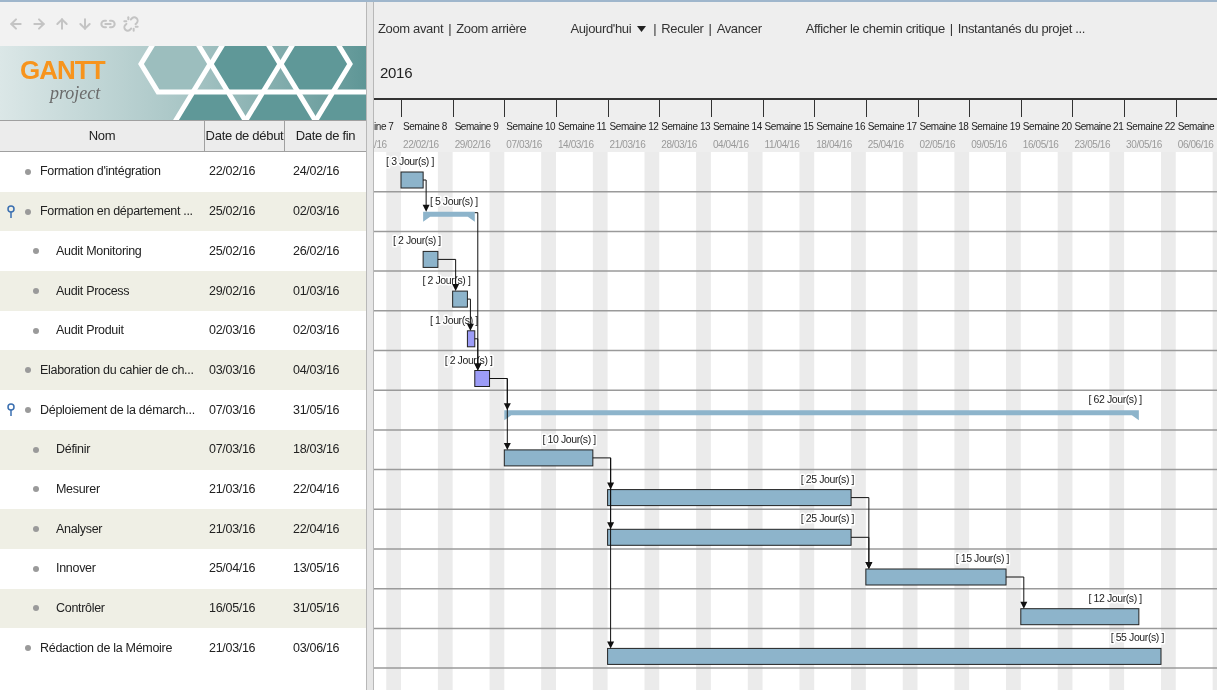 This screenshot has height=690, width=1217. Describe the element at coordinates (183, 608) in the screenshot. I see `task-row: Contrôler 16/05/16 31/05/16` at that location.